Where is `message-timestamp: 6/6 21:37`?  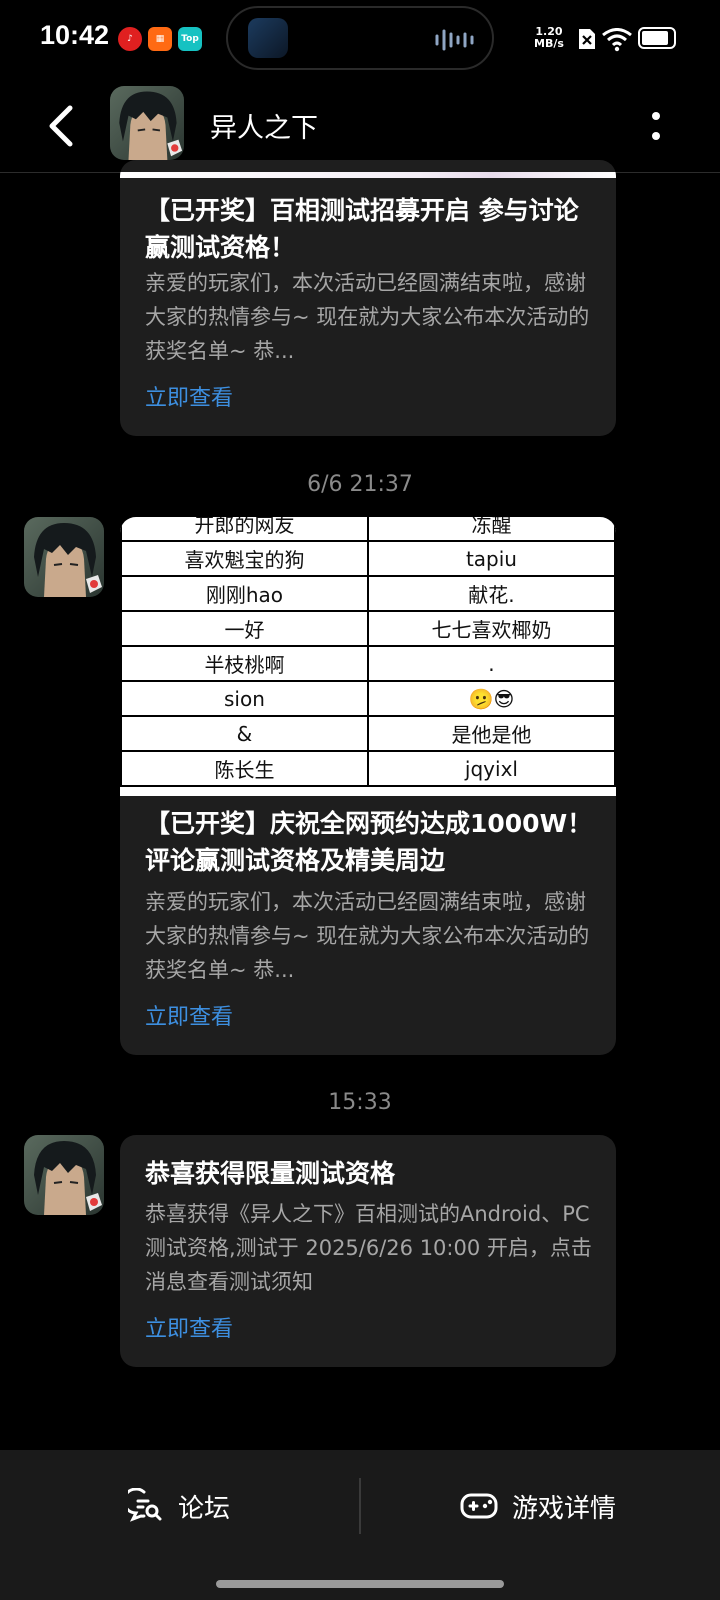 message-timestamp: 6/6 21:37 is located at coordinates (360, 484).